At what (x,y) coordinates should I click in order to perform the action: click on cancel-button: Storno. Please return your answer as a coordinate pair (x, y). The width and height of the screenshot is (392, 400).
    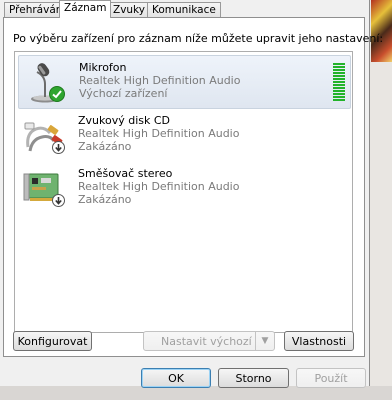
    Looking at the image, I should click on (253, 378).